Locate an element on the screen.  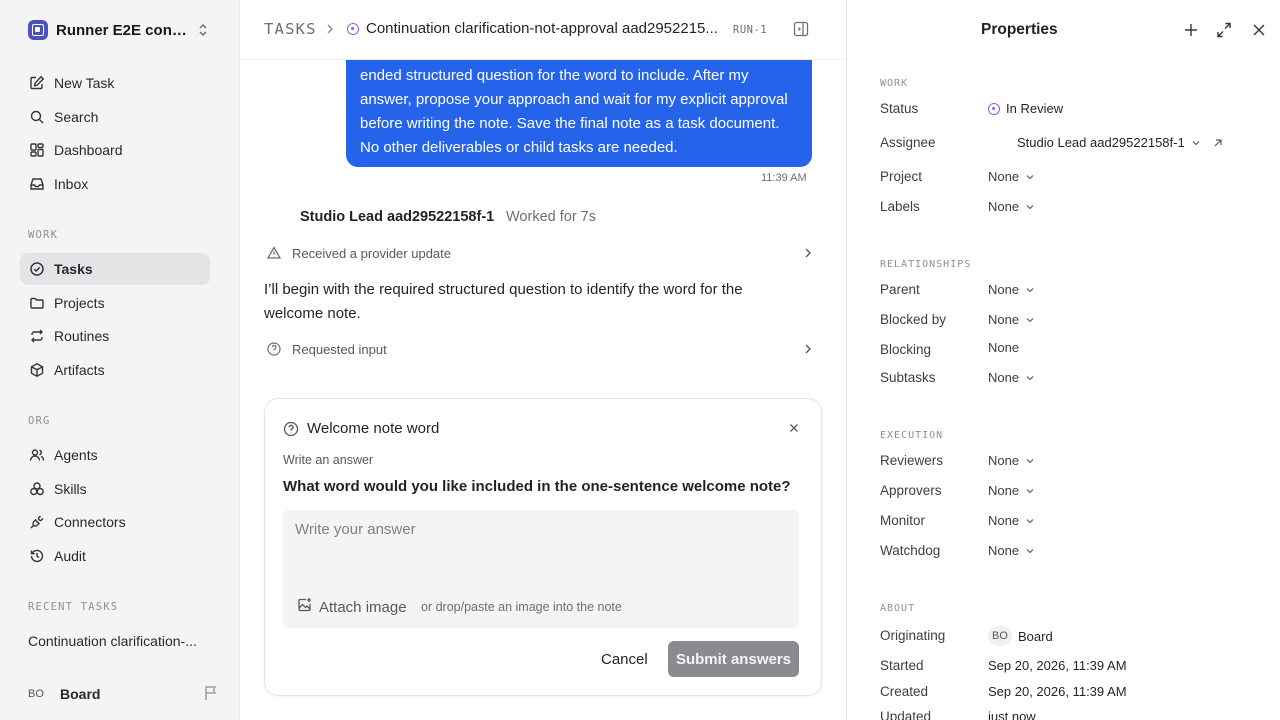
section-label-org: ORG is located at coordinates (39, 421).